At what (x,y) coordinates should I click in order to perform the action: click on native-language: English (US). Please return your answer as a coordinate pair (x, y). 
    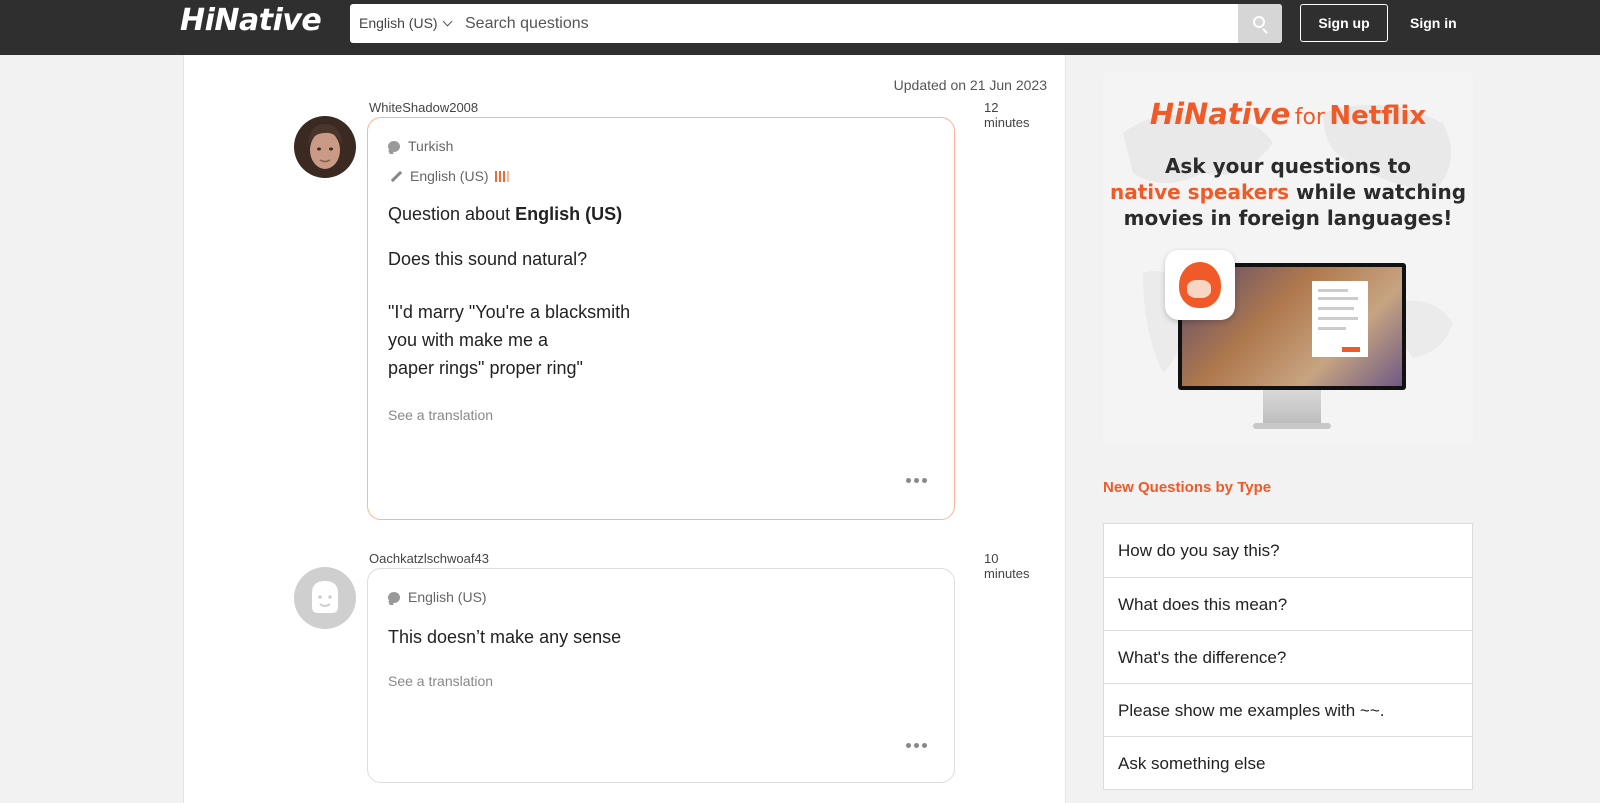
    Looking at the image, I should click on (437, 597).